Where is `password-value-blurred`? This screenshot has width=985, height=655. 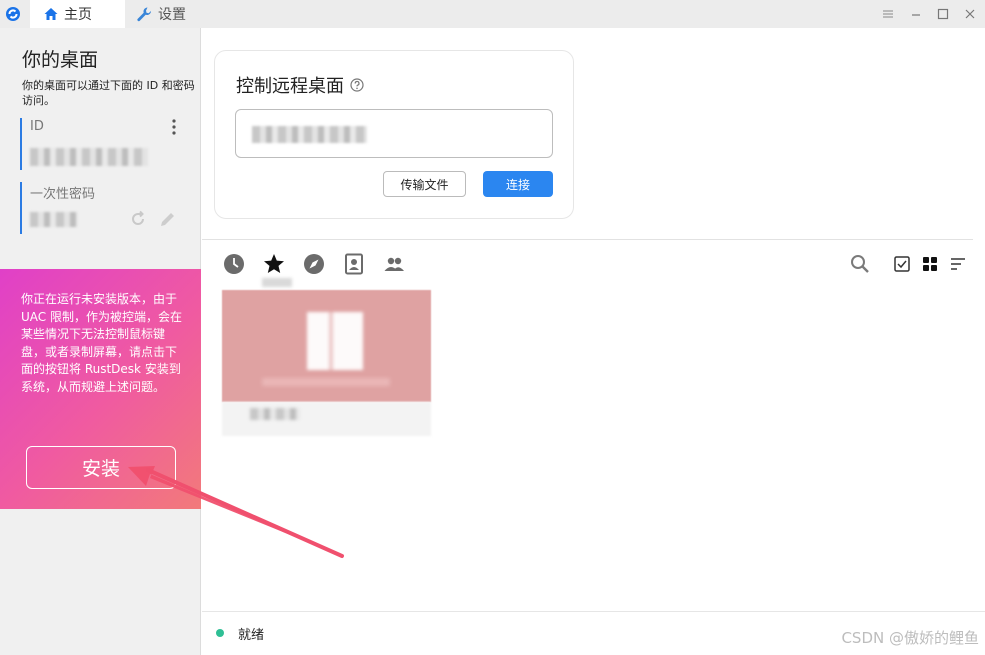
password-value-blurred is located at coordinates (54, 219).